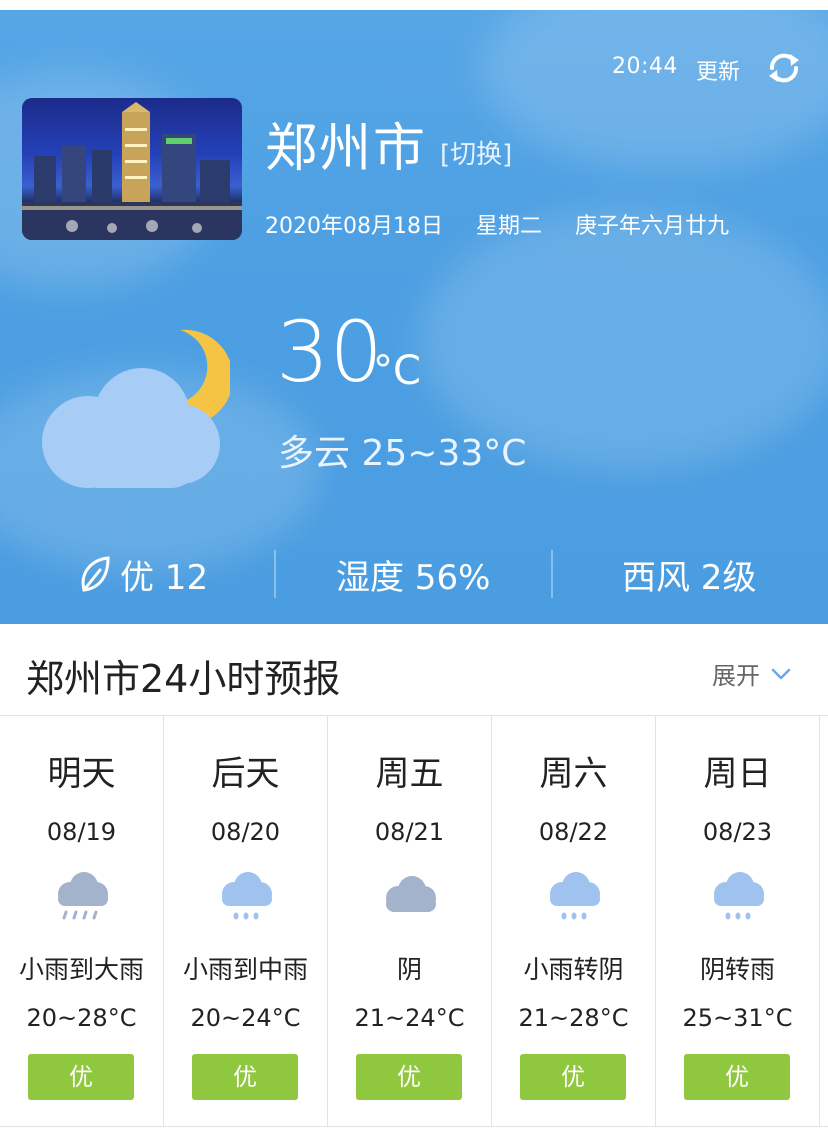 This screenshot has width=828, height=1138. What do you see at coordinates (414, 670) in the screenshot?
I see `forecast-header: 郑州市24小时预报 展开` at bounding box center [414, 670].